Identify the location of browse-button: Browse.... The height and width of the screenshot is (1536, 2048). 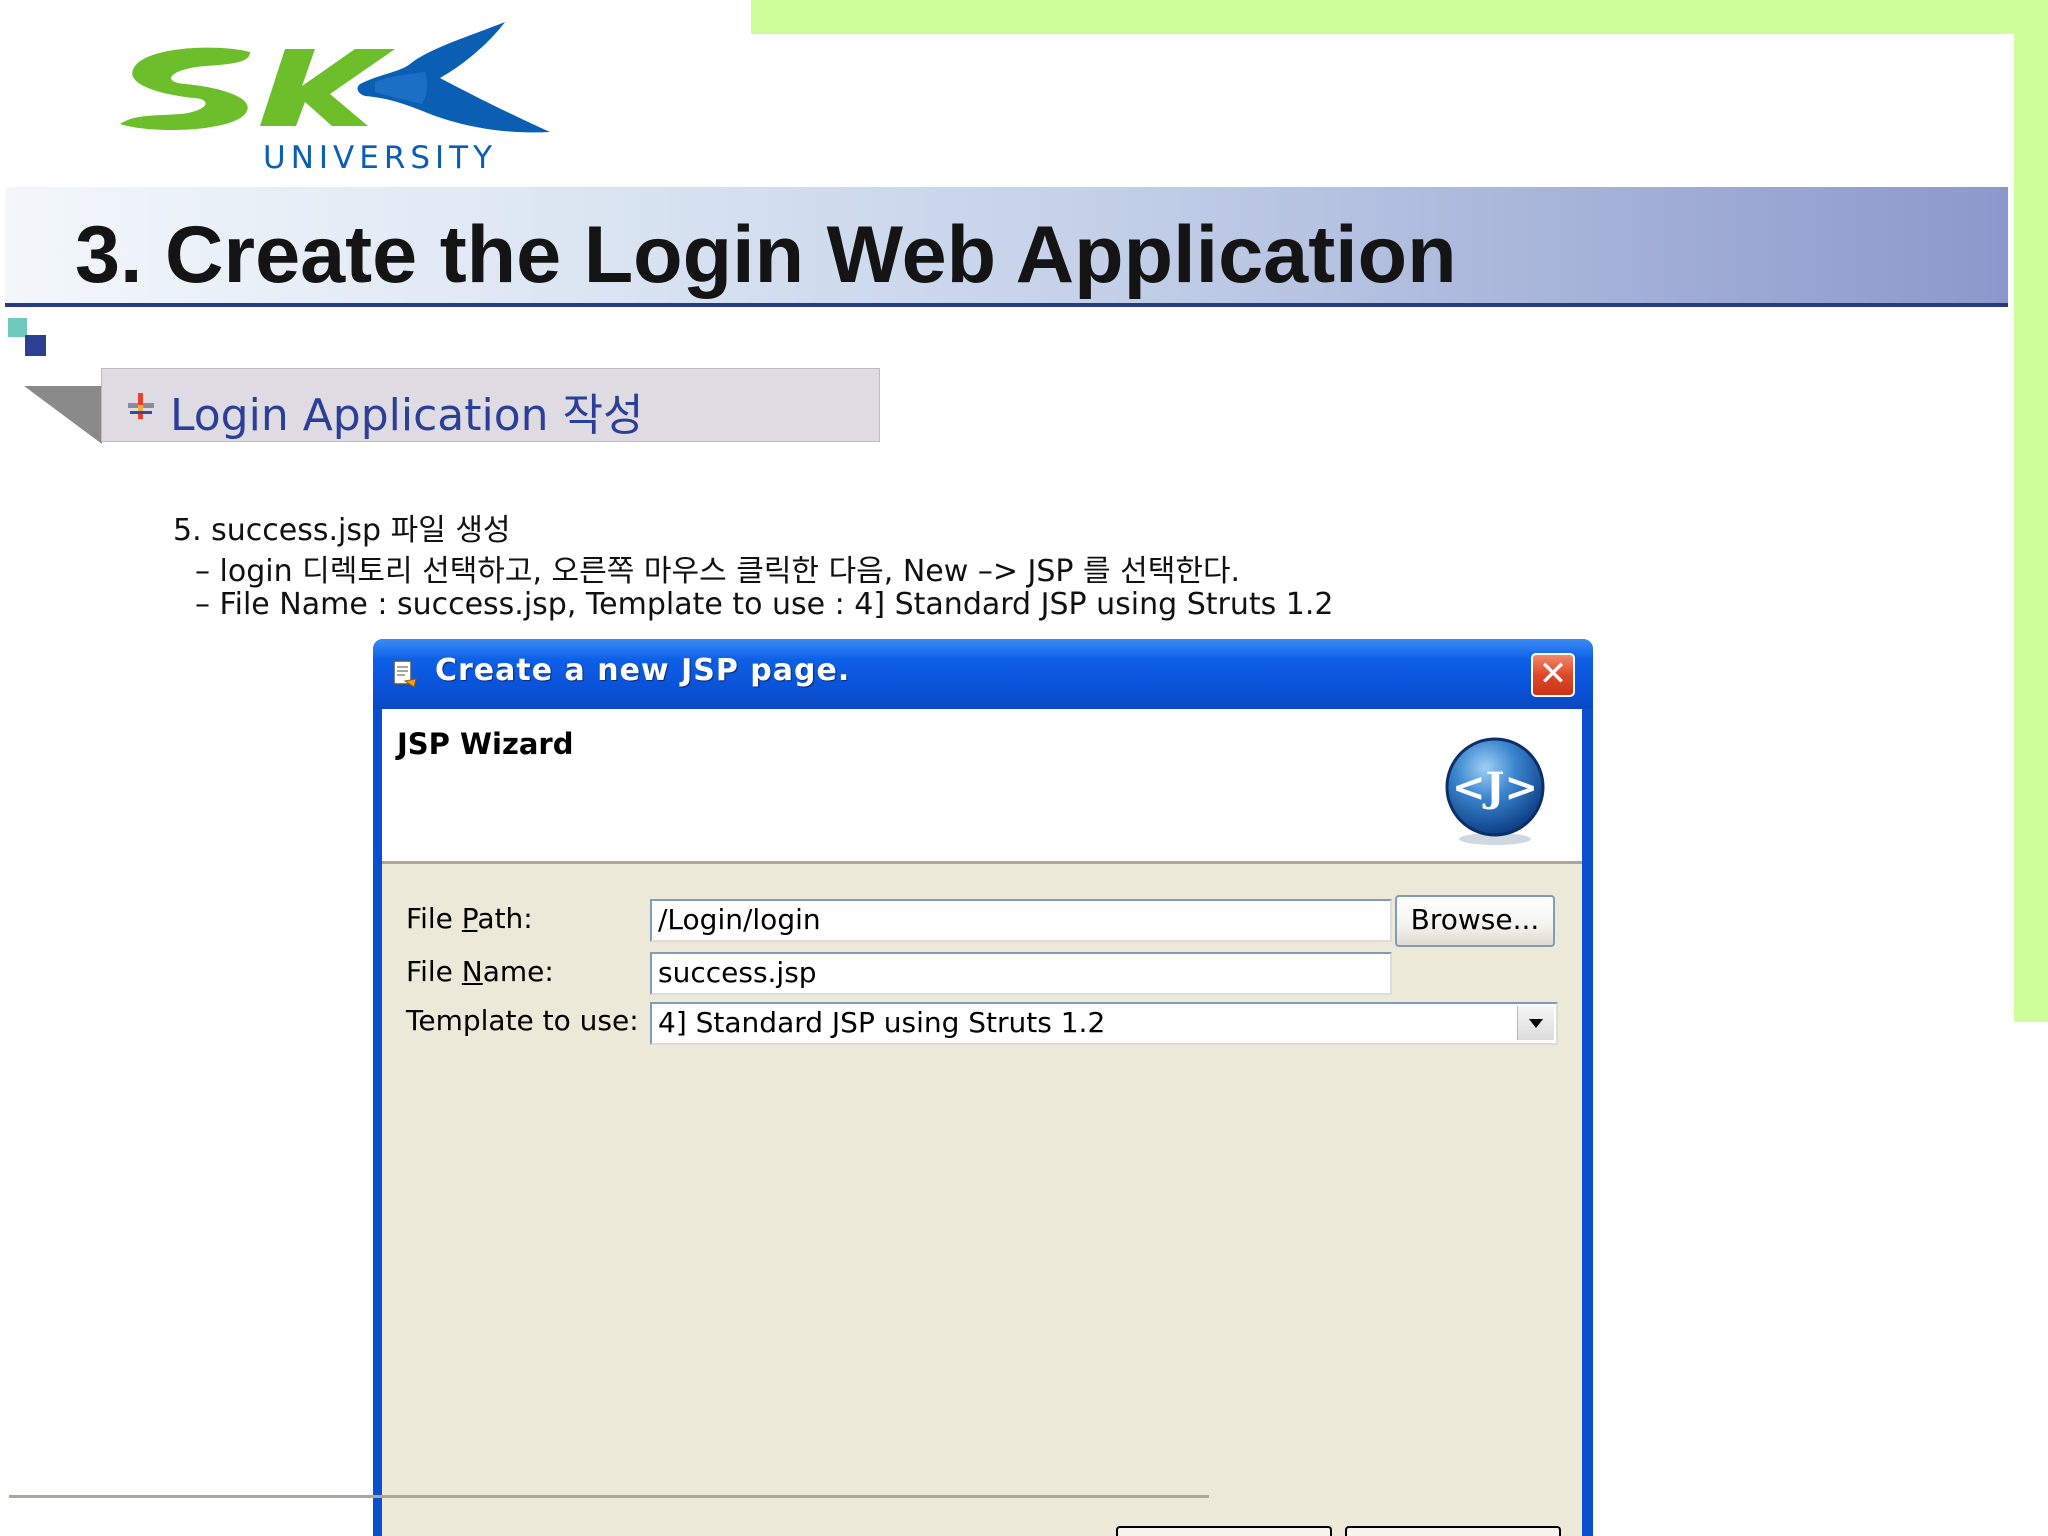
(1475, 921).